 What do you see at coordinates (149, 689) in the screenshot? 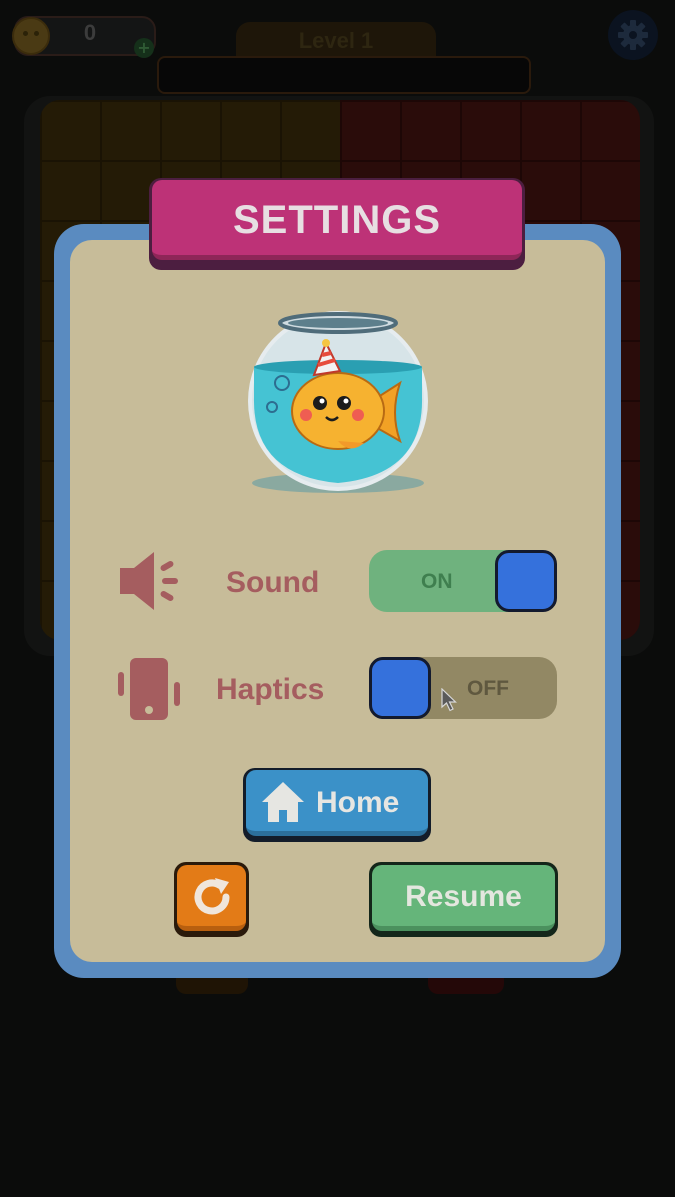
I see `phone-vibrate-icon` at bounding box center [149, 689].